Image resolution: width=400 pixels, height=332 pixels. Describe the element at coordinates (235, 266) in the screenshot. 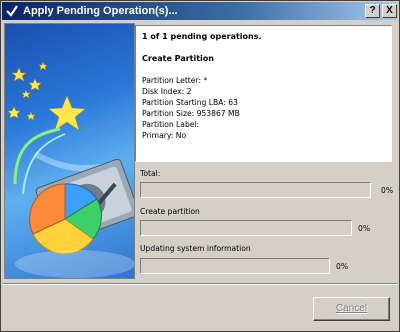

I see `update-system-progress-bar` at that location.